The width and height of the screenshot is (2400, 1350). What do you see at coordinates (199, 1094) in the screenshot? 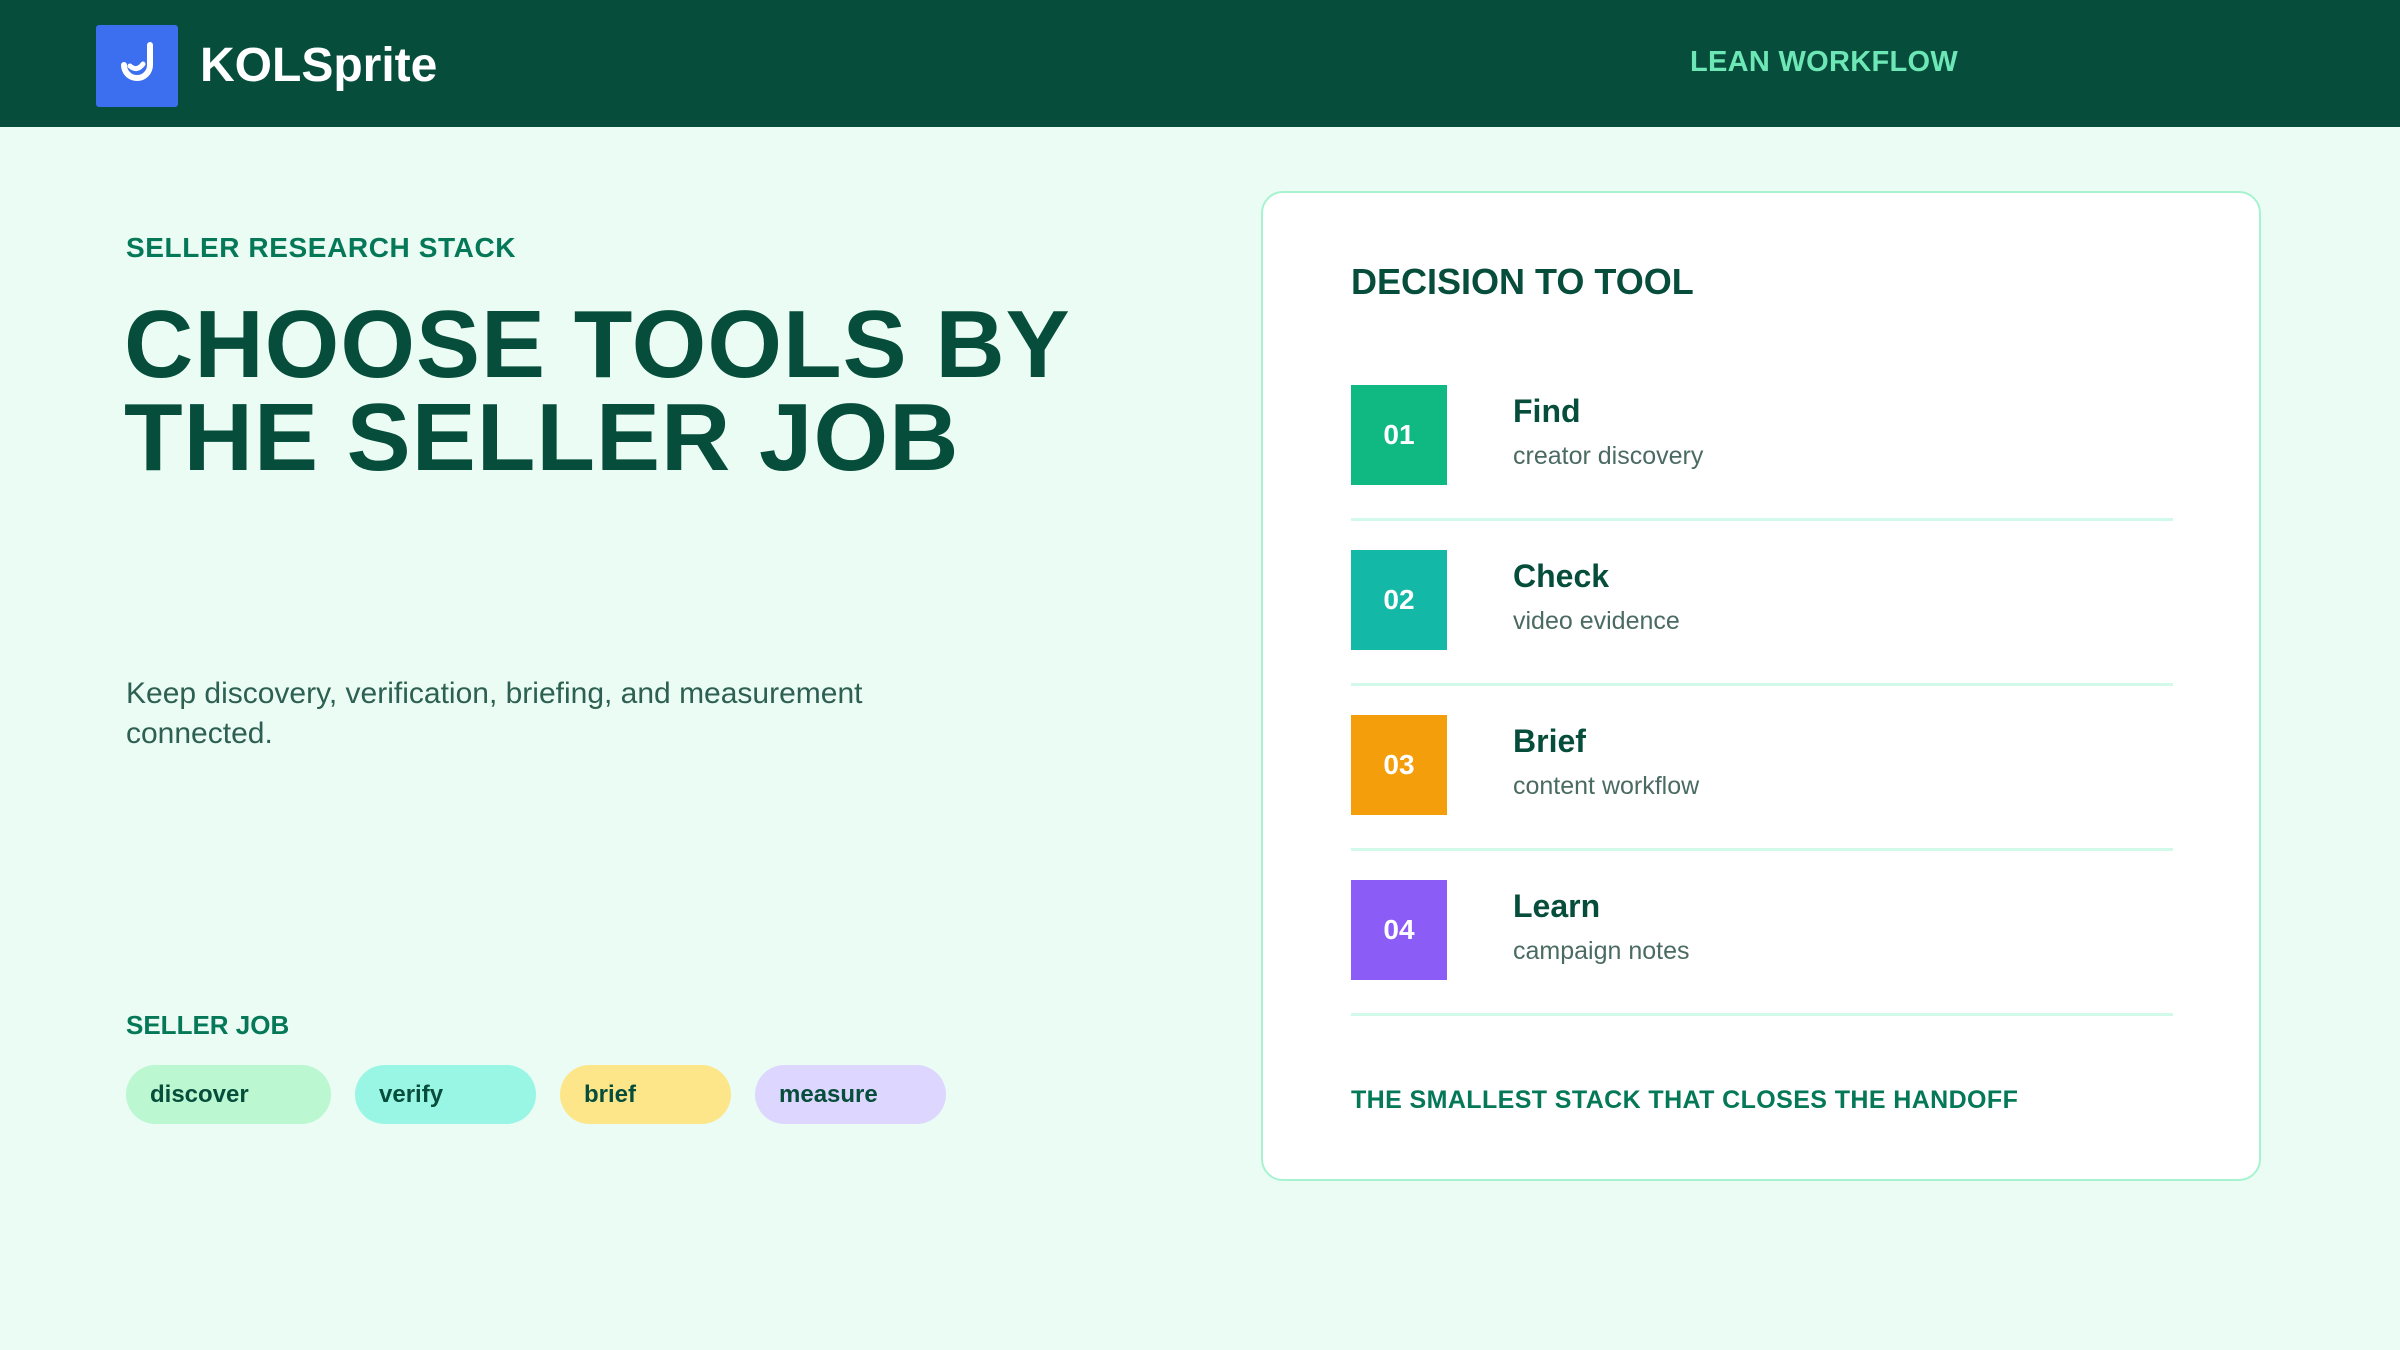
I see `chip-label: discover` at bounding box center [199, 1094].